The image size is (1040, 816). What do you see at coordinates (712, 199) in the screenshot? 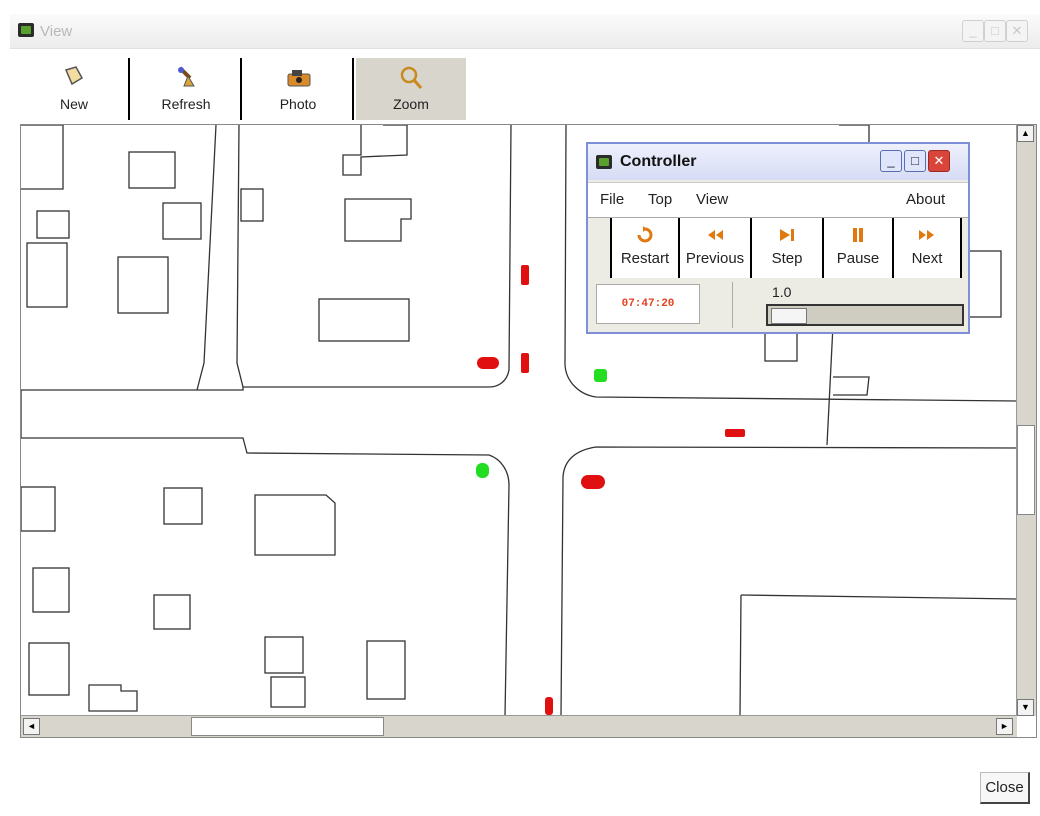
I see `menu-view: View` at bounding box center [712, 199].